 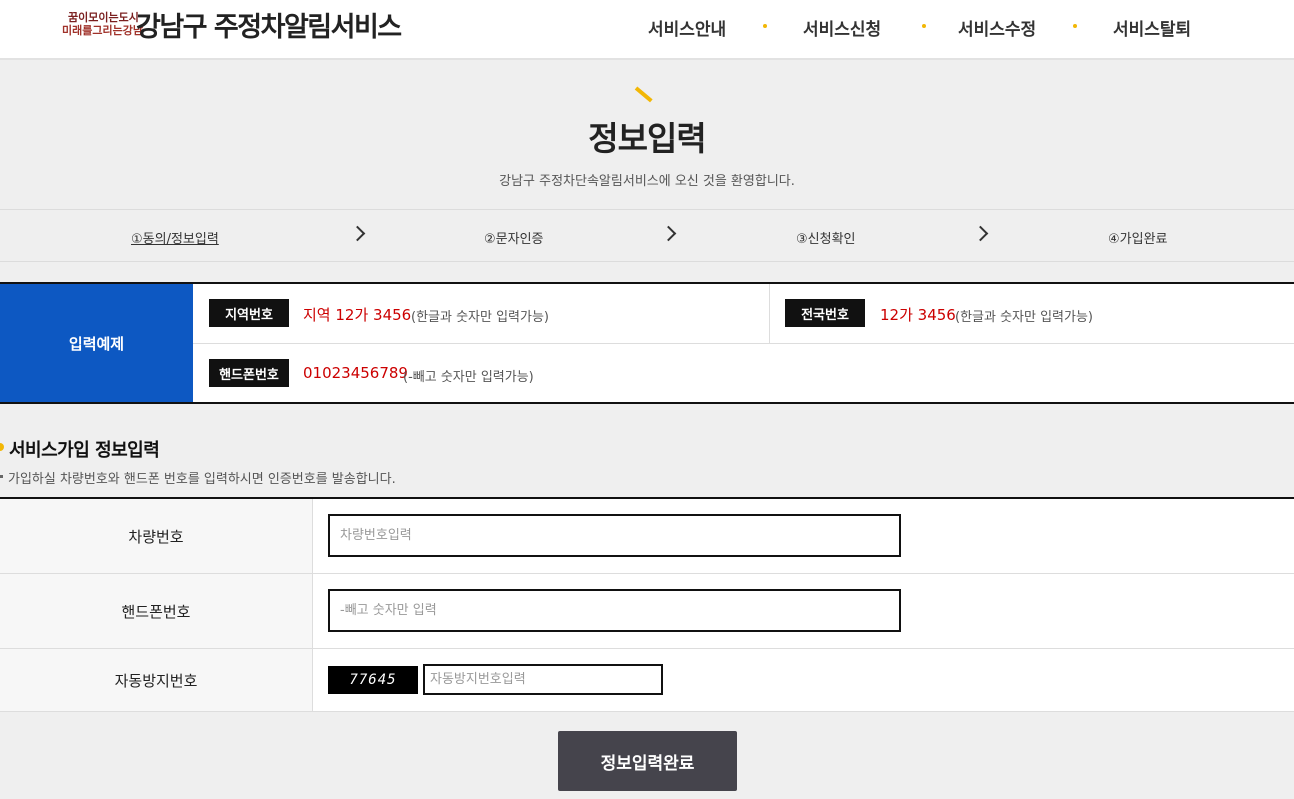 What do you see at coordinates (249, 313) in the screenshot?
I see `local-number-badge: 지역번호` at bounding box center [249, 313].